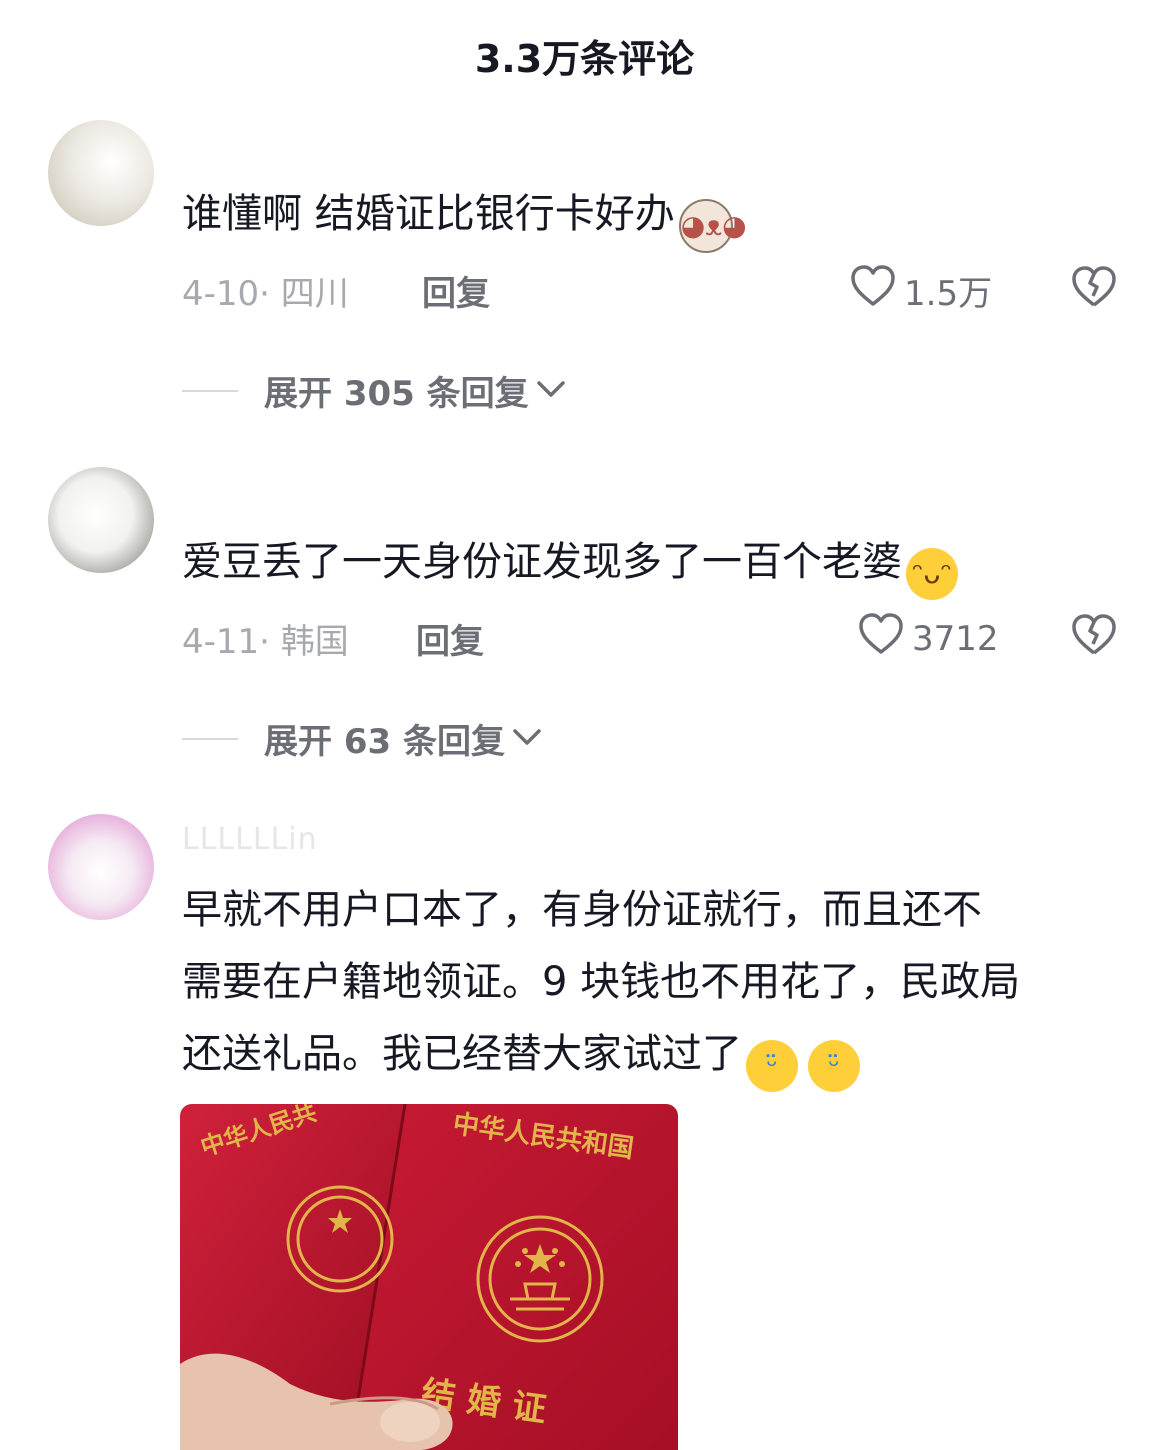 This screenshot has width=1169, height=1450. Describe the element at coordinates (582, 910) in the screenshot. I see `comment-text-line-1: 早就不用户口本了，有身份证就行，而且还不` at that location.